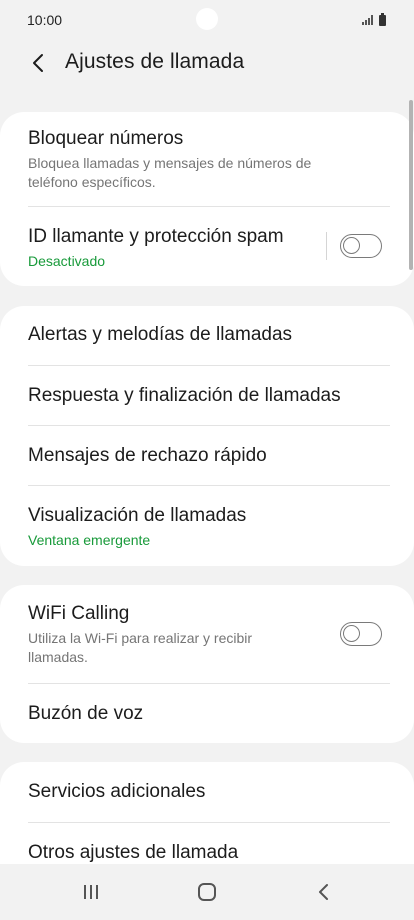 This screenshot has width=414, height=920. What do you see at coordinates (207, 792) in the screenshot?
I see `setting-additional-services: Servicios adicionales` at bounding box center [207, 792].